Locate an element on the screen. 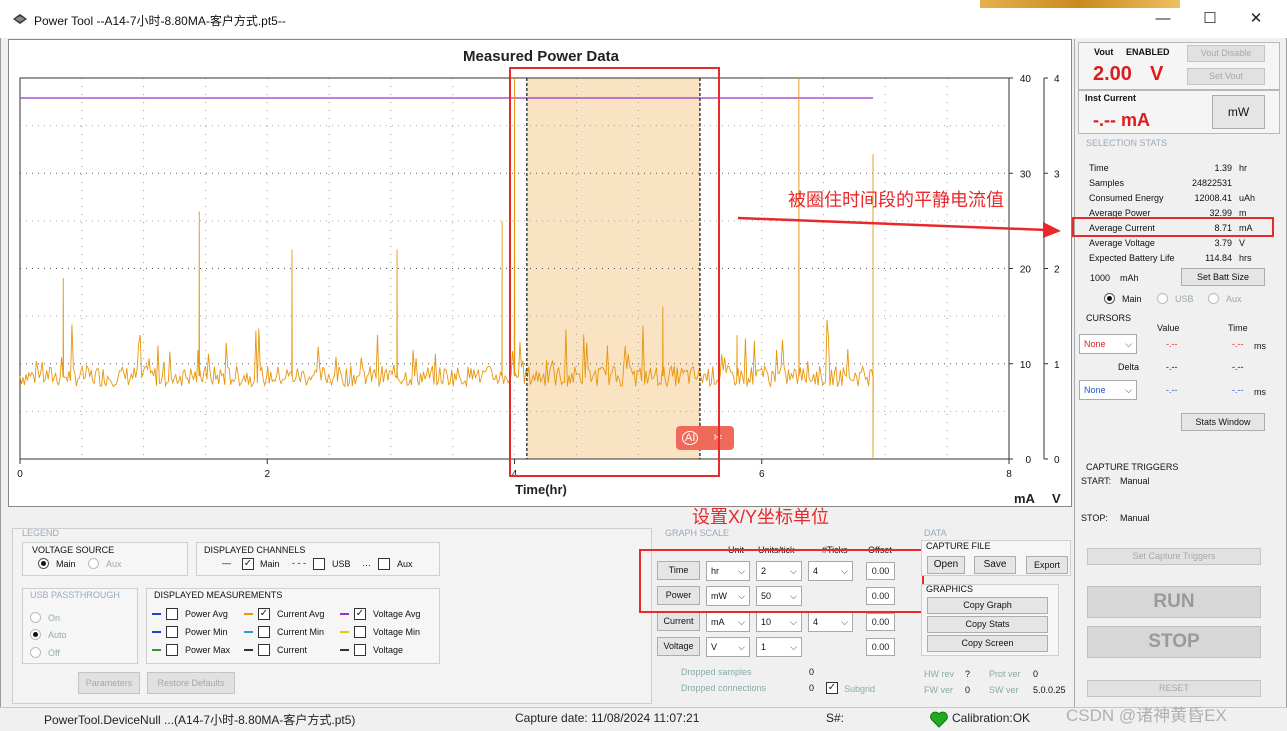 The height and width of the screenshot is (731, 1287). vout-disable-button: Vout Disable is located at coordinates (1226, 53).